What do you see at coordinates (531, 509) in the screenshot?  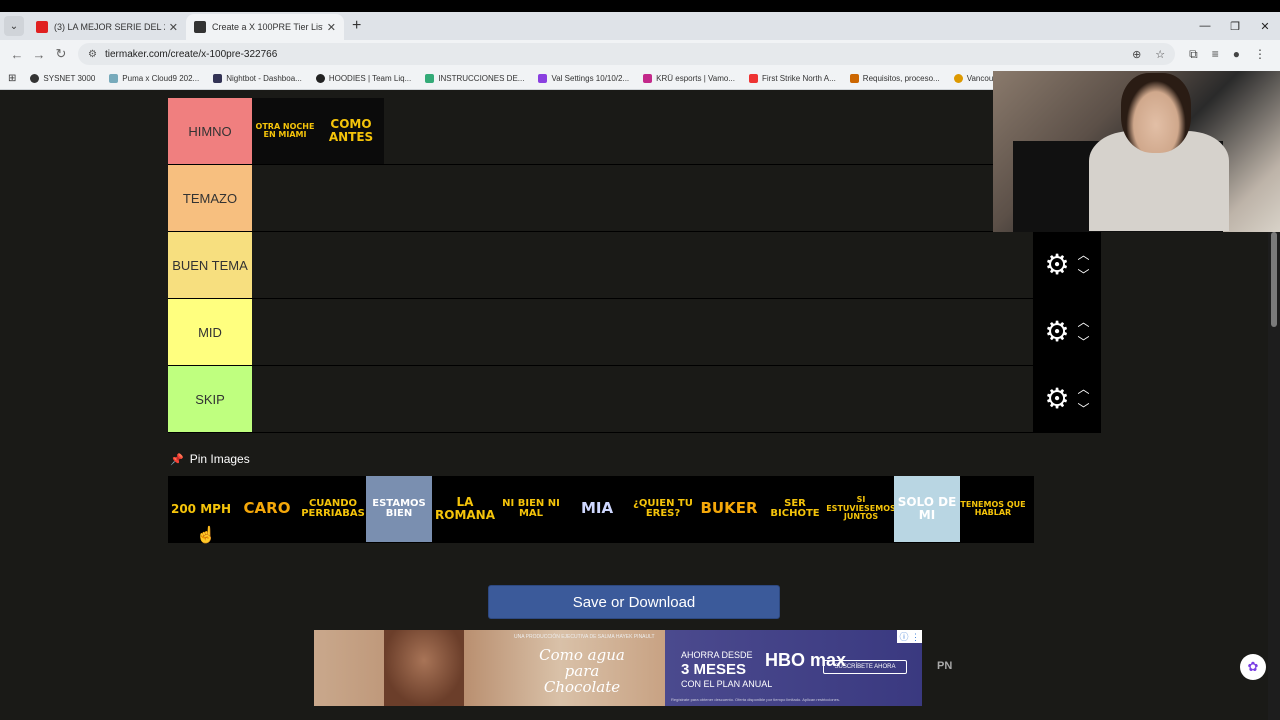 I see `album-cover-tile: NI BIEN NI MAL` at bounding box center [531, 509].